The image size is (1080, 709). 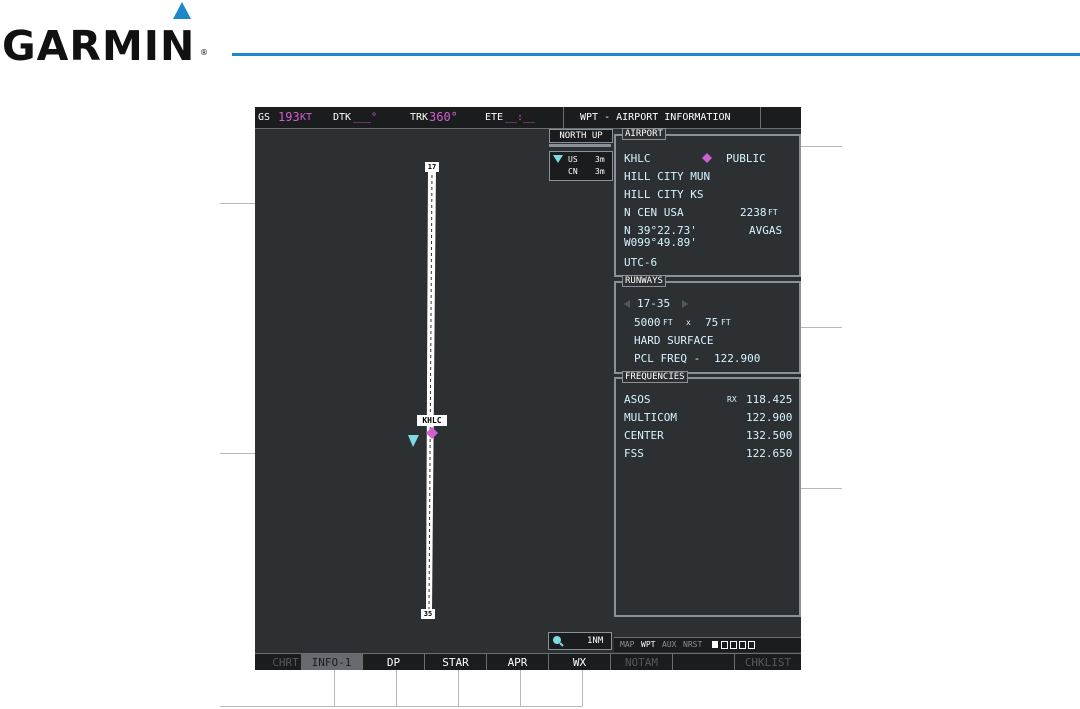 What do you see at coordinates (264, 117) in the screenshot?
I see `gs-label: GS` at bounding box center [264, 117].